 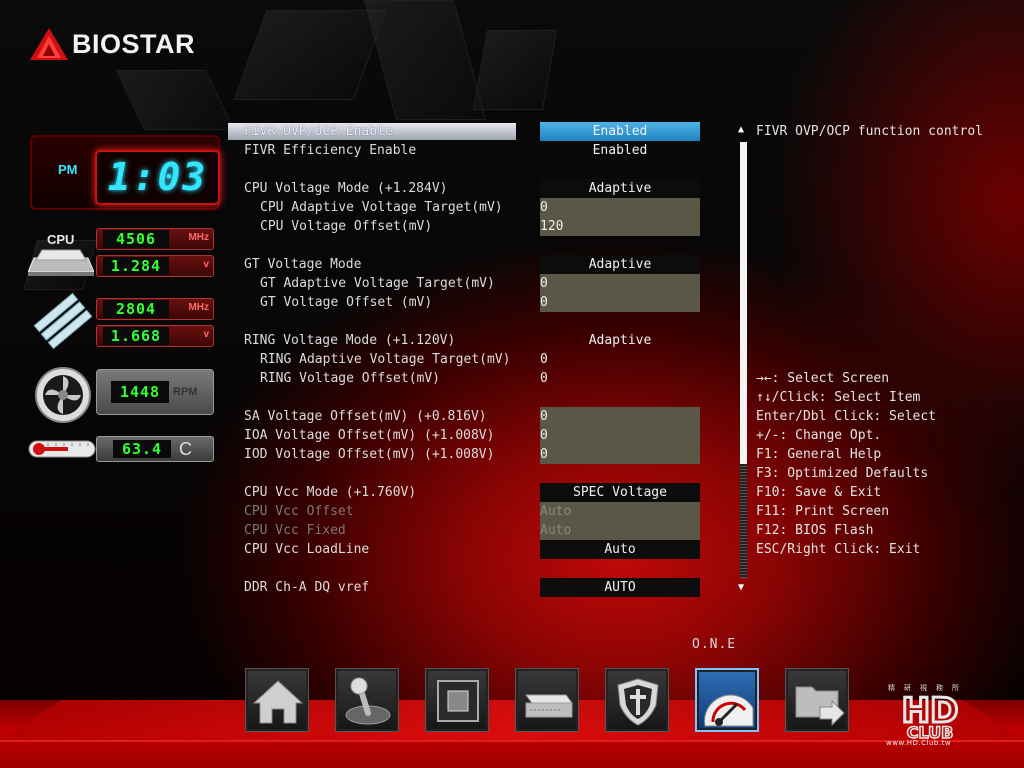 What do you see at coordinates (819, 435) in the screenshot?
I see `help-key-line: +/-: Change Opt.` at bounding box center [819, 435].